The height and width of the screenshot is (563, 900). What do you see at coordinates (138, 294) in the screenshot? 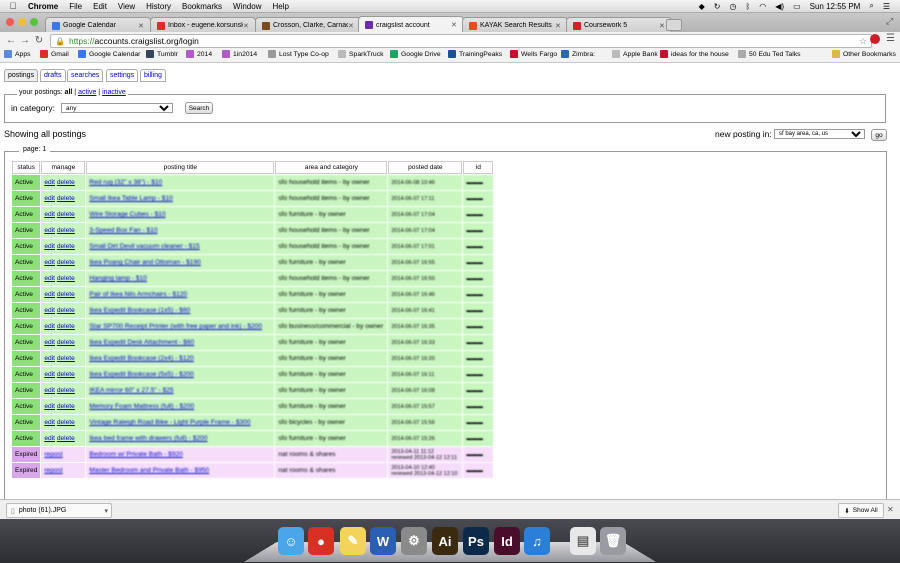
I see `posting-title-link: Pair of Ikea Nils Armchairs - $120` at bounding box center [138, 294].